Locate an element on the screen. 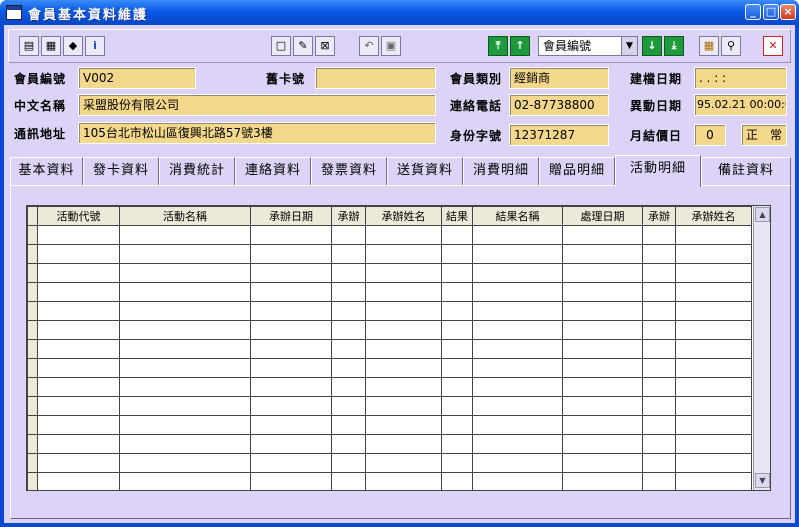  last-record-icon: ⤓ is located at coordinates (674, 46).